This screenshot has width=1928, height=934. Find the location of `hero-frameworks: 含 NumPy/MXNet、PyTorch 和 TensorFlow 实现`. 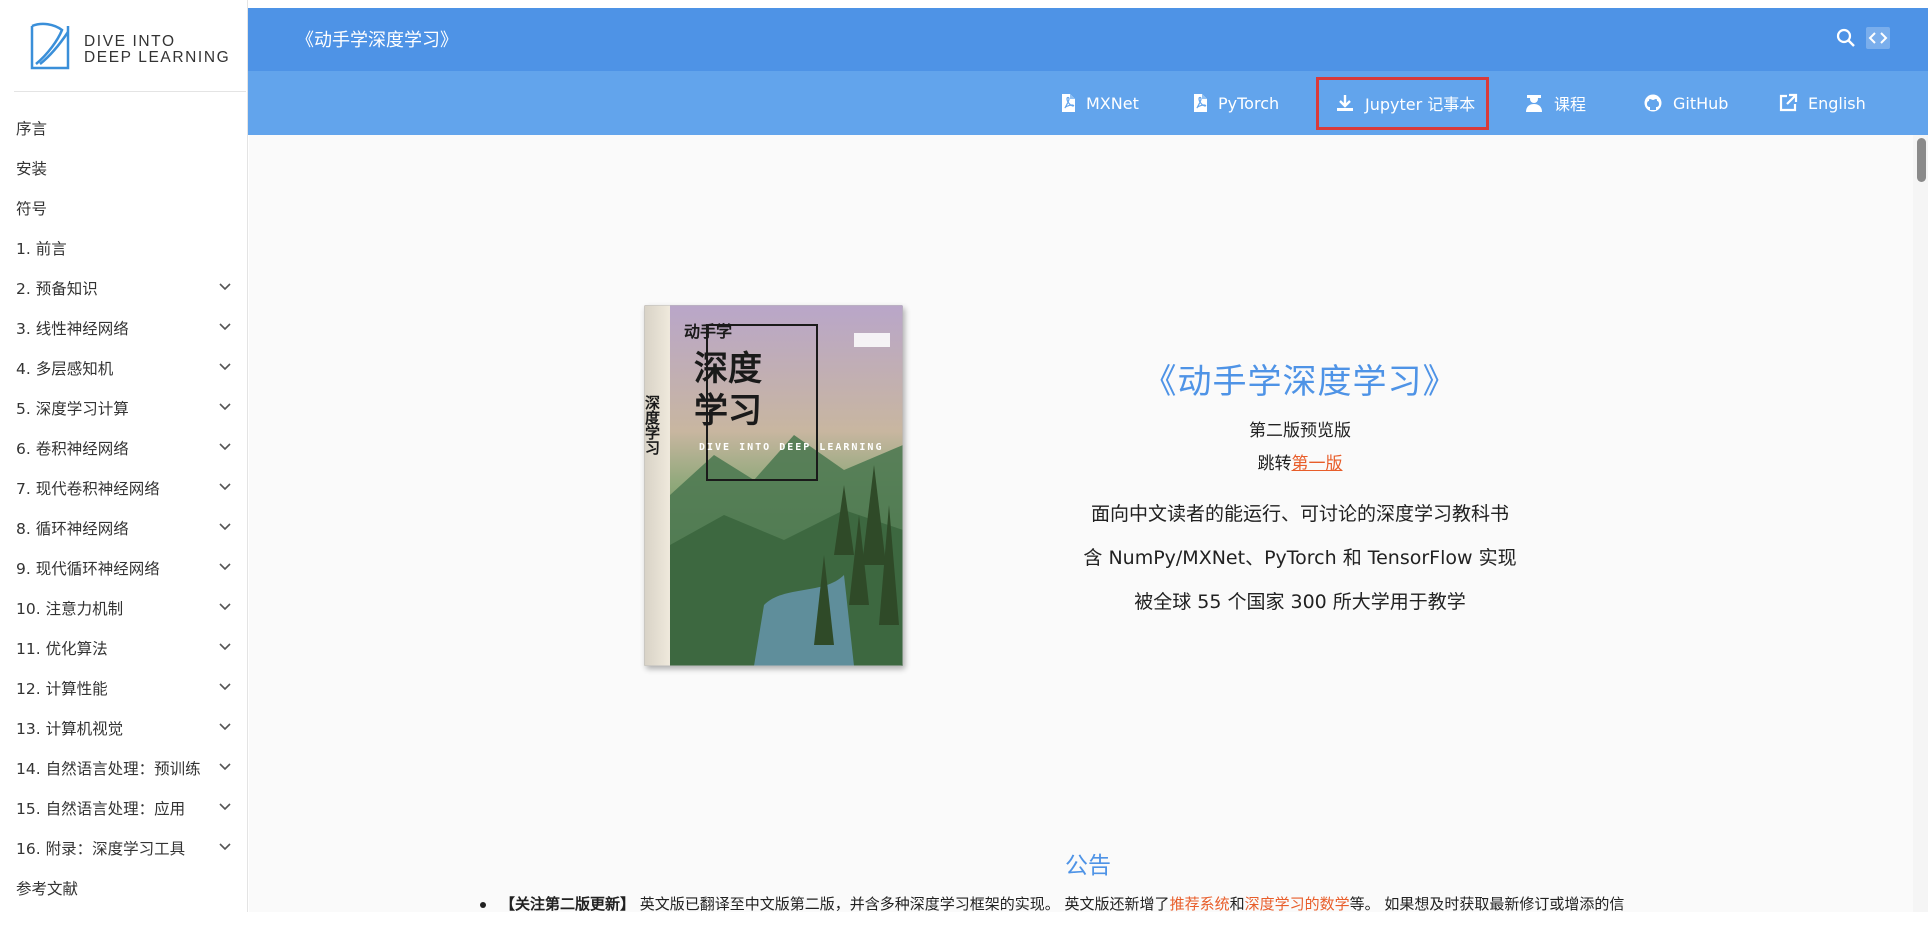

hero-frameworks: 含 NumPy/MXNet、PyTorch 和 TensorFlow 实现 is located at coordinates (1300, 558).